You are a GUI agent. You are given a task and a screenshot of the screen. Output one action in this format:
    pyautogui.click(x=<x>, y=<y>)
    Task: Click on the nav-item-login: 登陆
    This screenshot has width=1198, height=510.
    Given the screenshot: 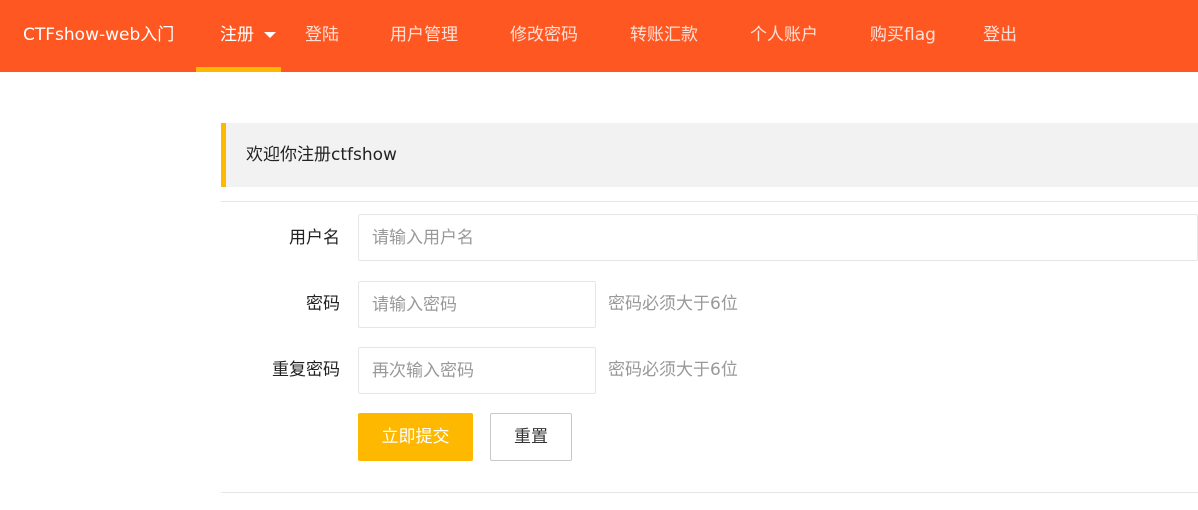 What is the action you would take?
    pyautogui.click(x=322, y=35)
    